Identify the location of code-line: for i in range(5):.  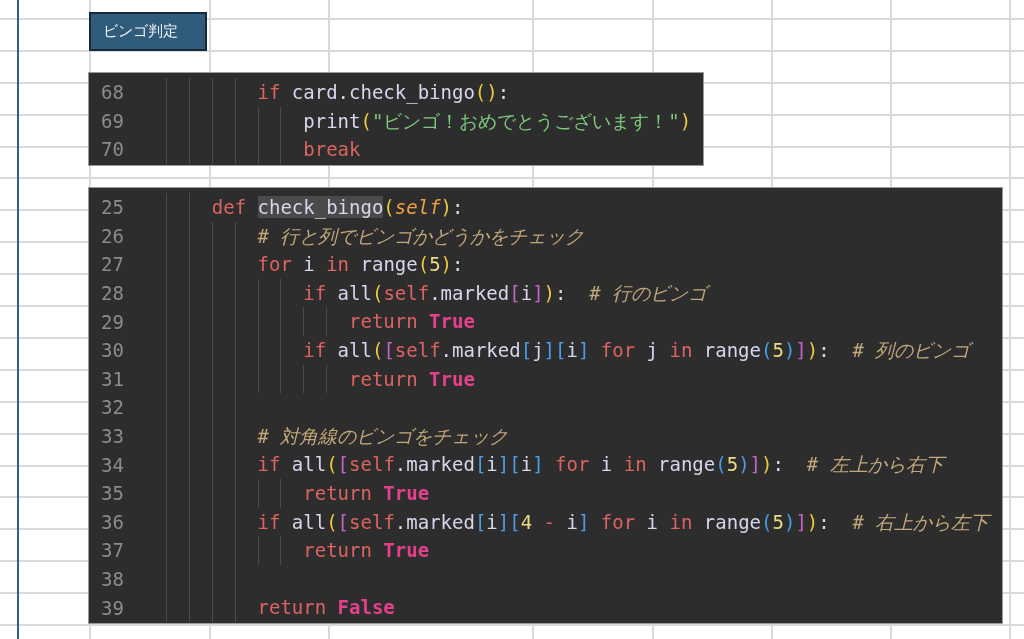
(315, 264).